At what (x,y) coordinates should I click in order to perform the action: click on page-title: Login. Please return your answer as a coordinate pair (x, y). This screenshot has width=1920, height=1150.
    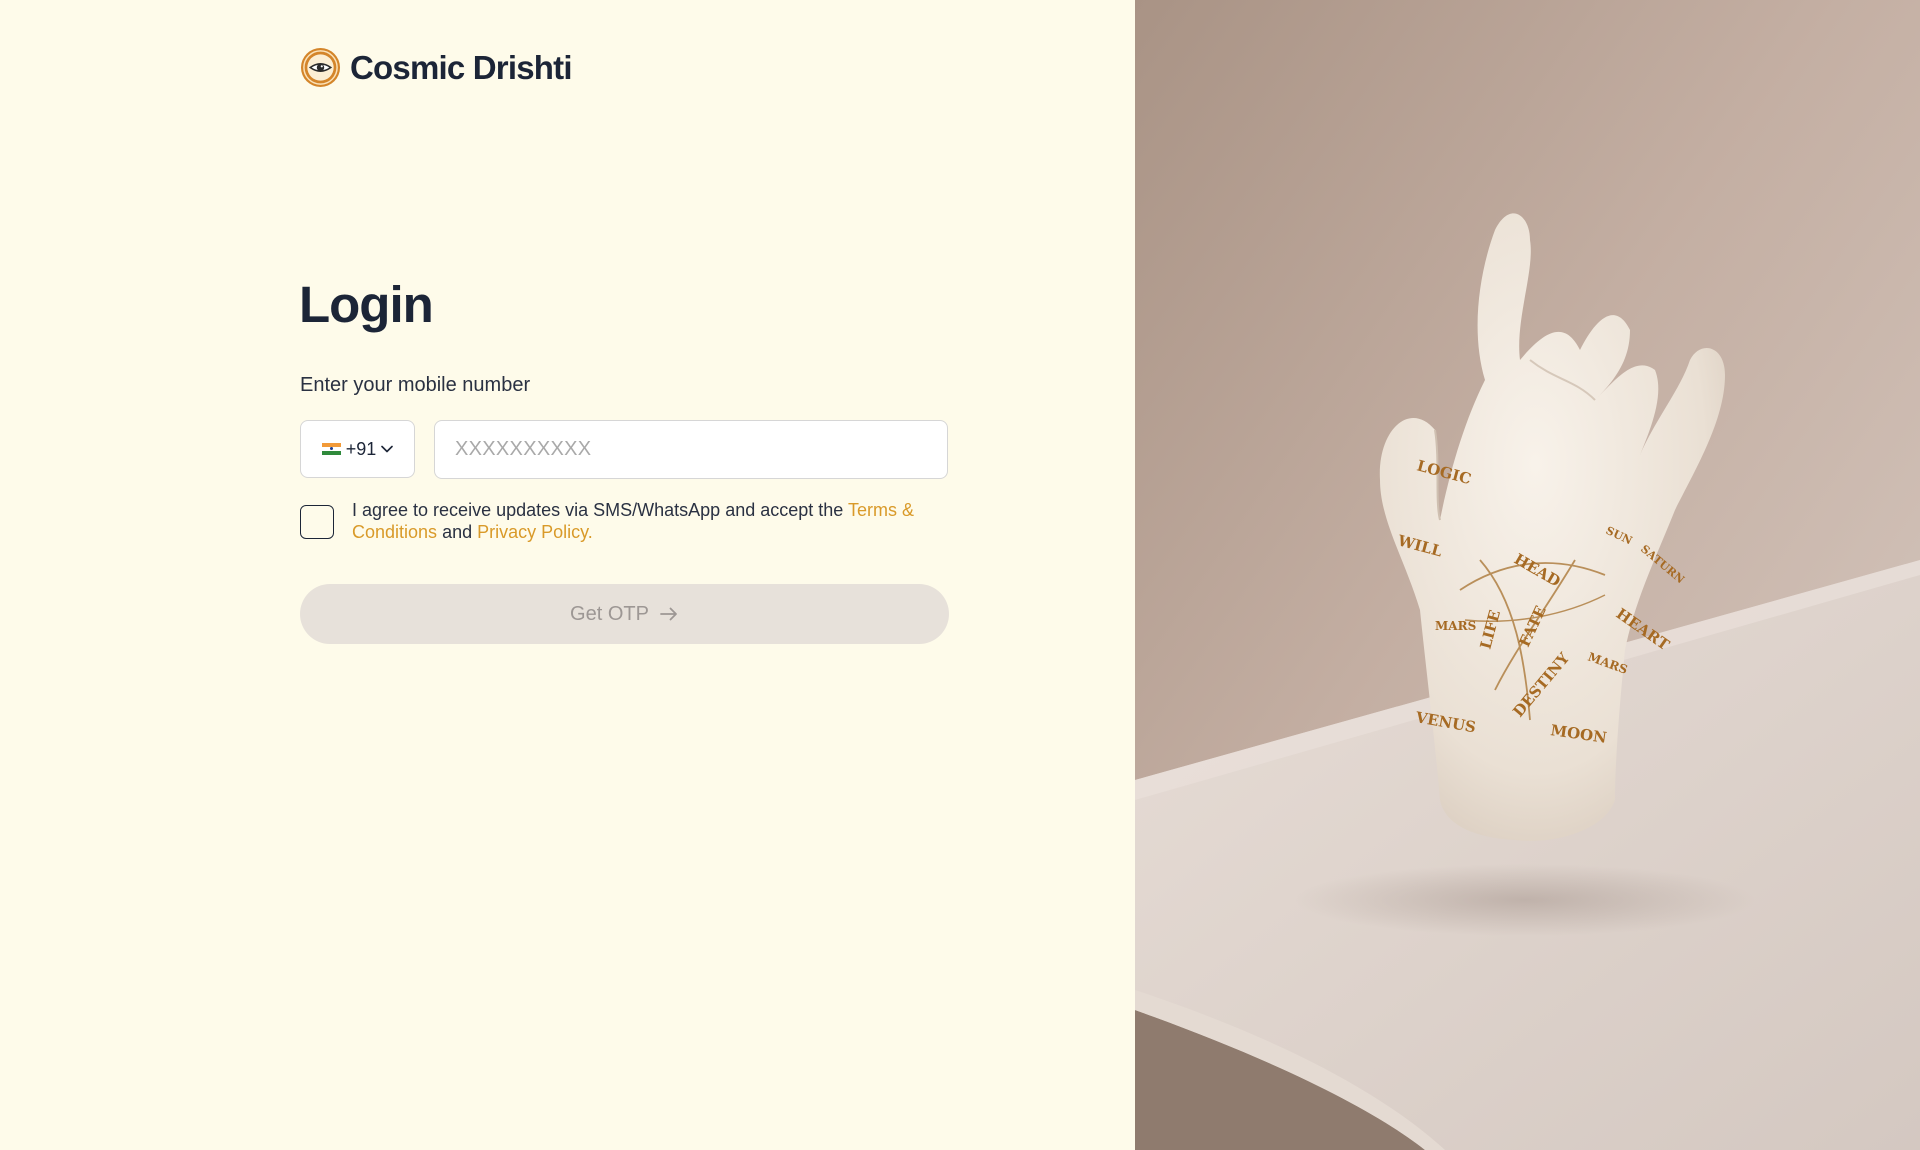
    Looking at the image, I should click on (366, 304).